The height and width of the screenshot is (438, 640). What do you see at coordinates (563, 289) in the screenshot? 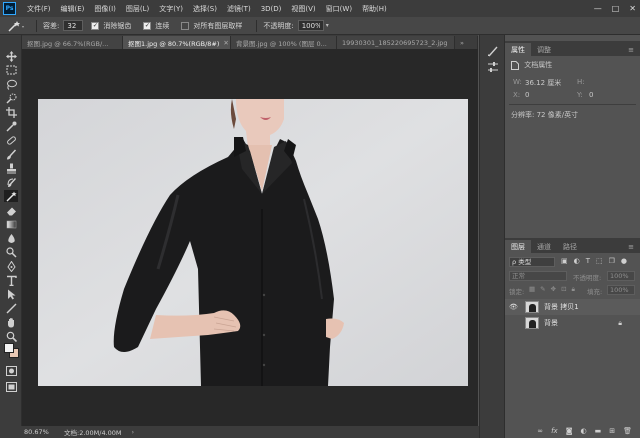
I see `lock-artboard-icon: ⊡` at bounding box center [563, 289].